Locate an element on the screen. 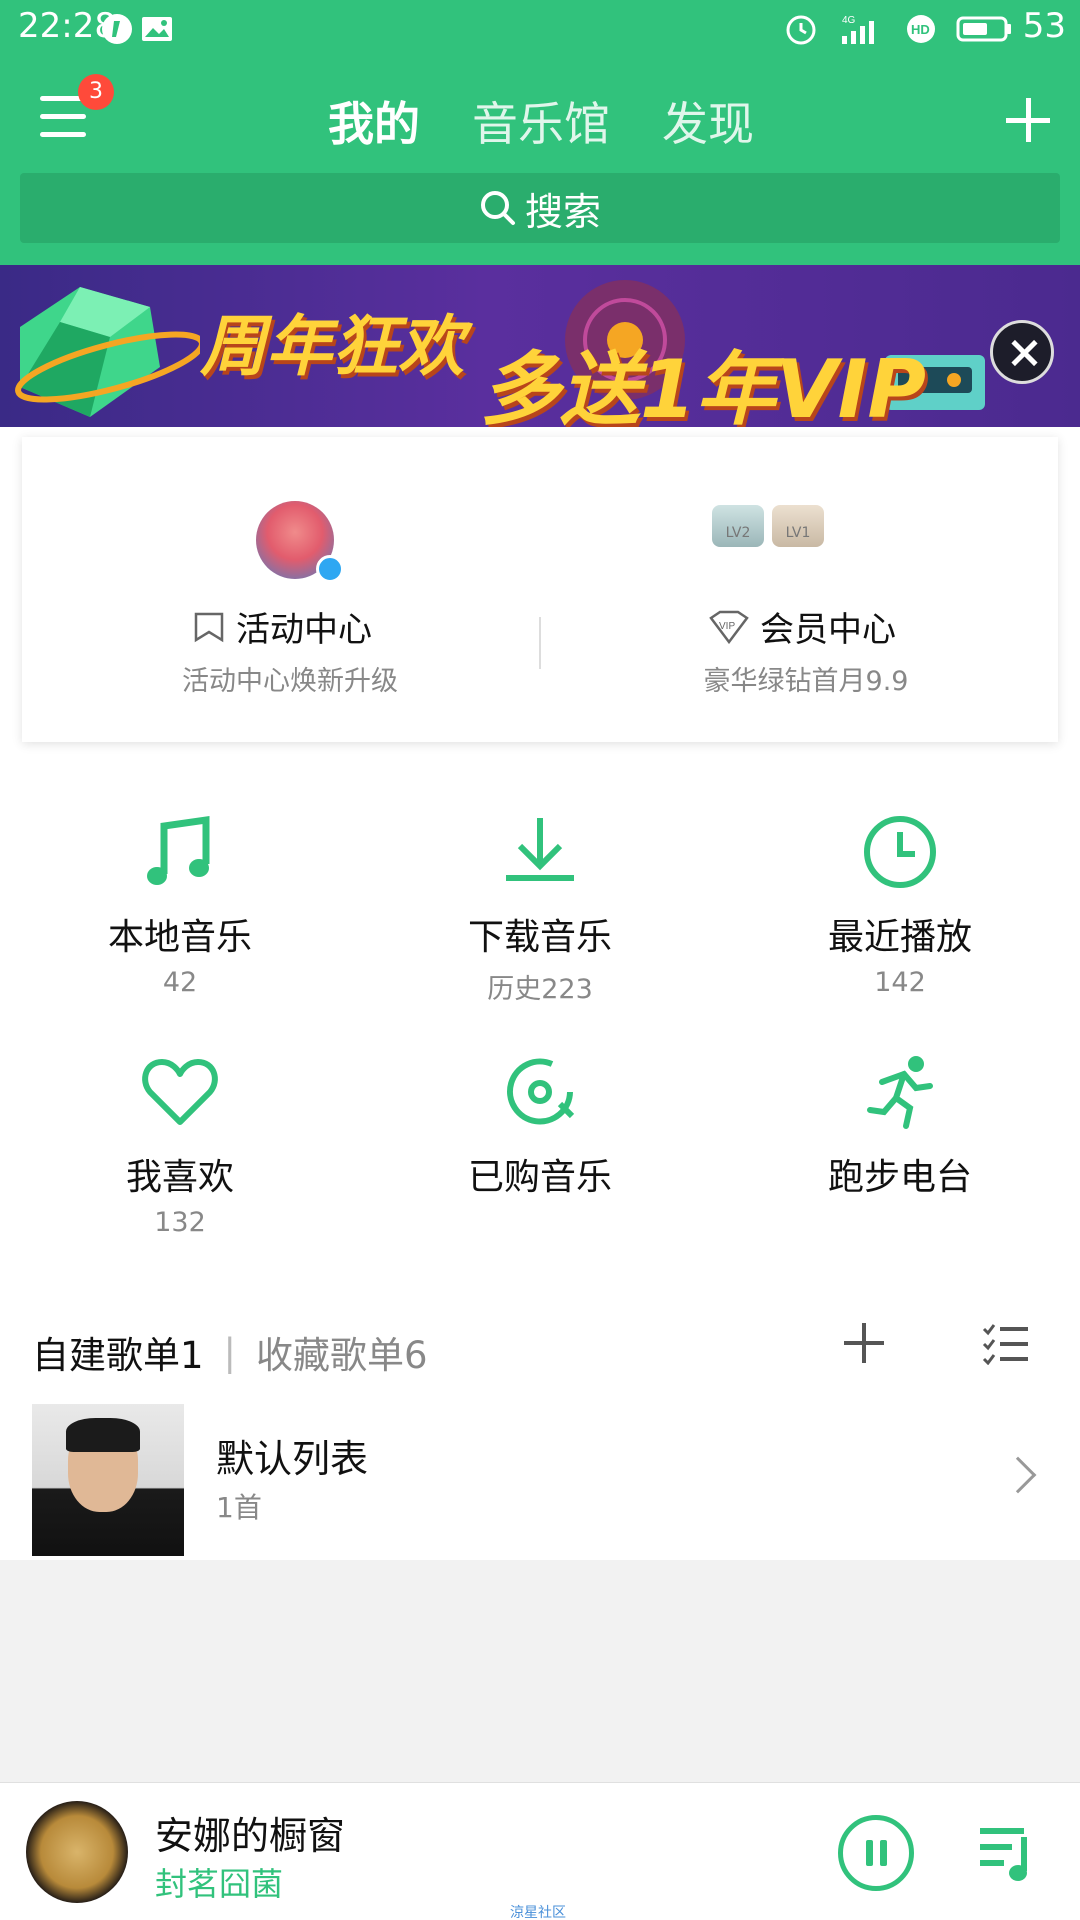  disc-icon is located at coordinates (541, 1091).